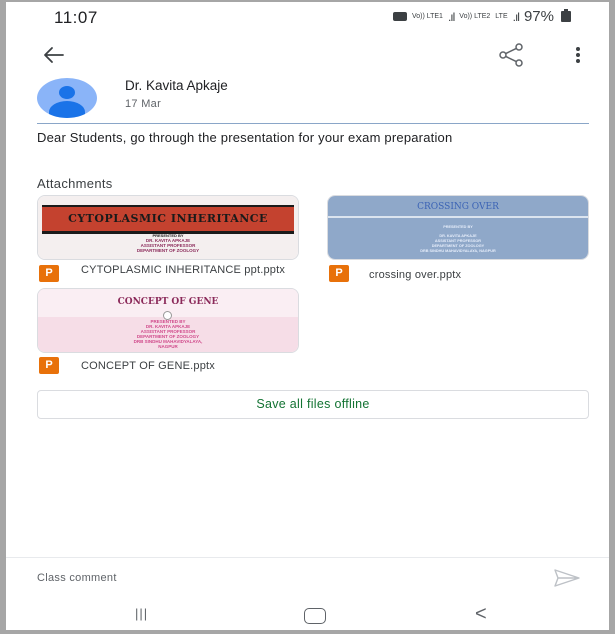  Describe the element at coordinates (168, 346) in the screenshot. I see `slide-line: NAGPUR` at that location.